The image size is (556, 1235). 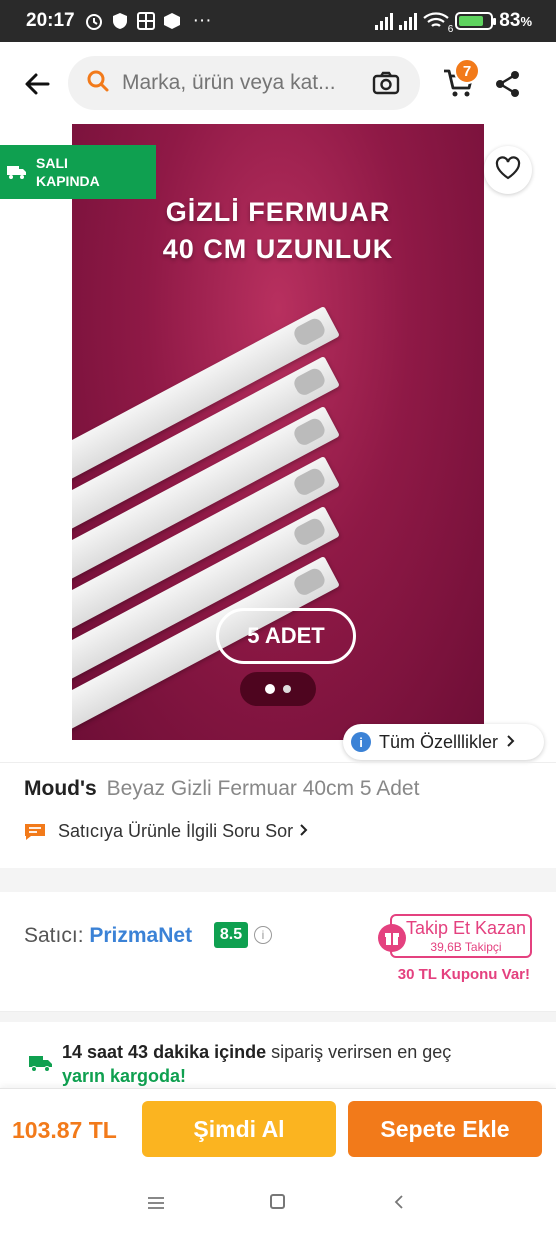 What do you see at coordinates (120, 21) in the screenshot?
I see `shield-icon` at bounding box center [120, 21].